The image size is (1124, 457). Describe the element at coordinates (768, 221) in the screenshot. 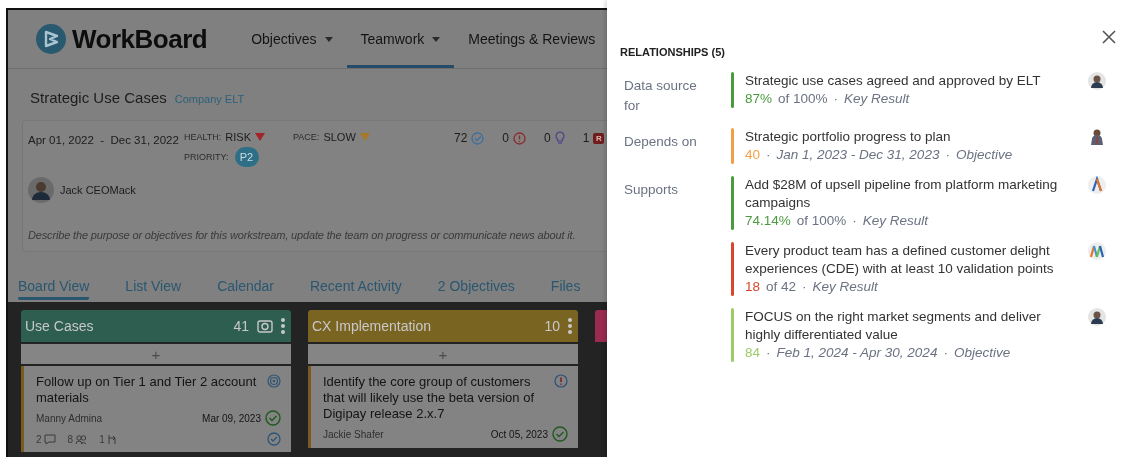

I see `score-value: 74.14%` at that location.